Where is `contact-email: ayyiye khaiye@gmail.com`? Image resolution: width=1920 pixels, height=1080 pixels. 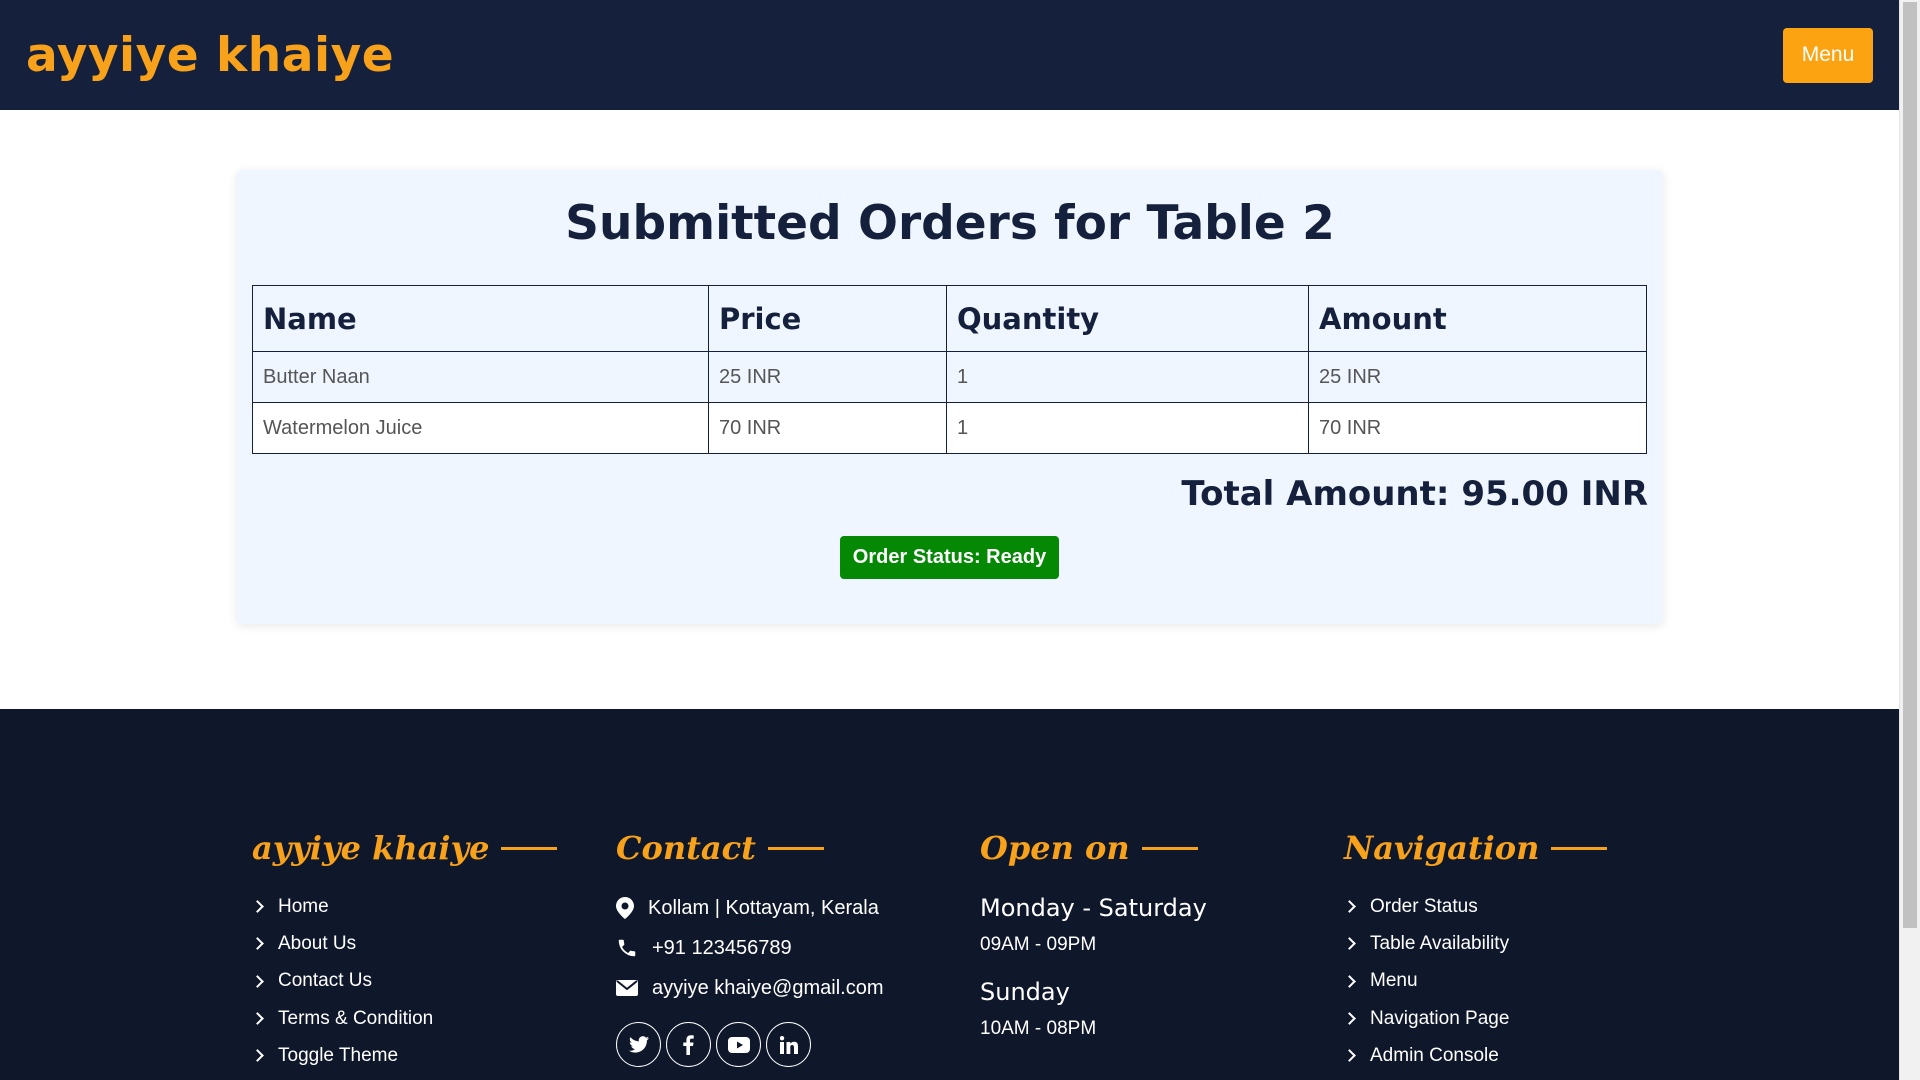
contact-email: ayyiye khaiye@gmail.com is located at coordinates (750, 988).